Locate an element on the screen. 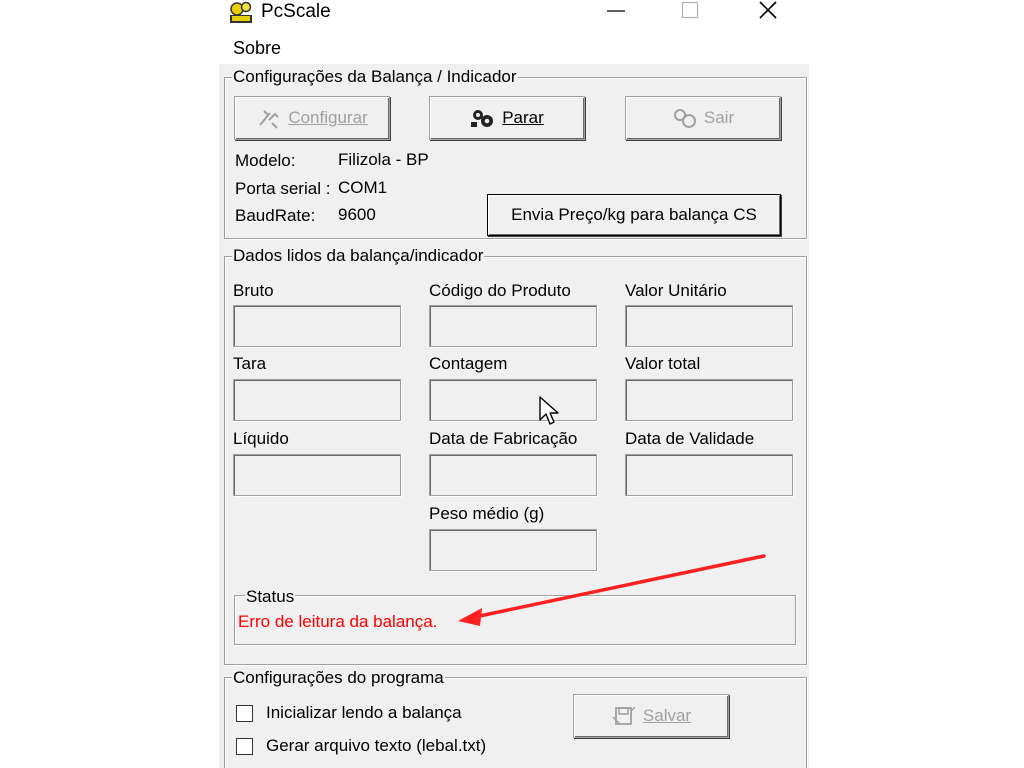 This screenshot has width=1024, height=768. annotation-arrow is located at coordinates (612, 590).